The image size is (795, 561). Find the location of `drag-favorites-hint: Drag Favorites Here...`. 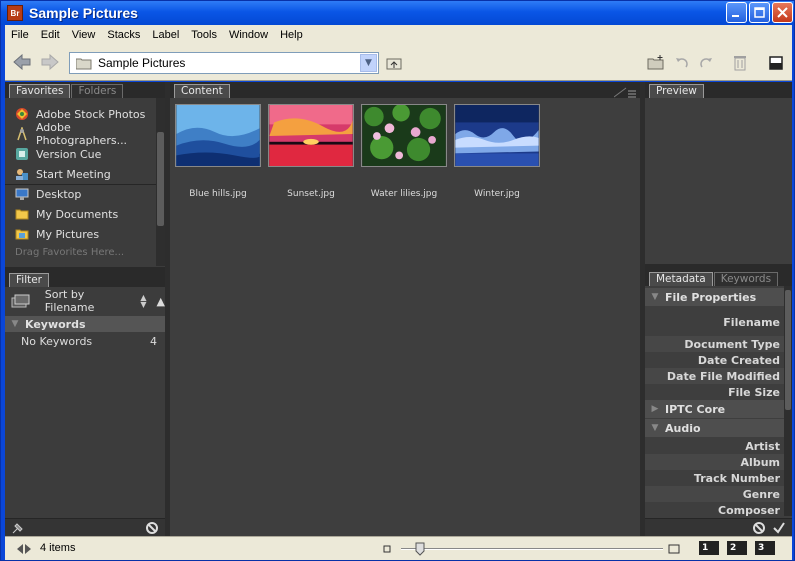

drag-favorites-hint: Drag Favorites Here... is located at coordinates (70, 252).